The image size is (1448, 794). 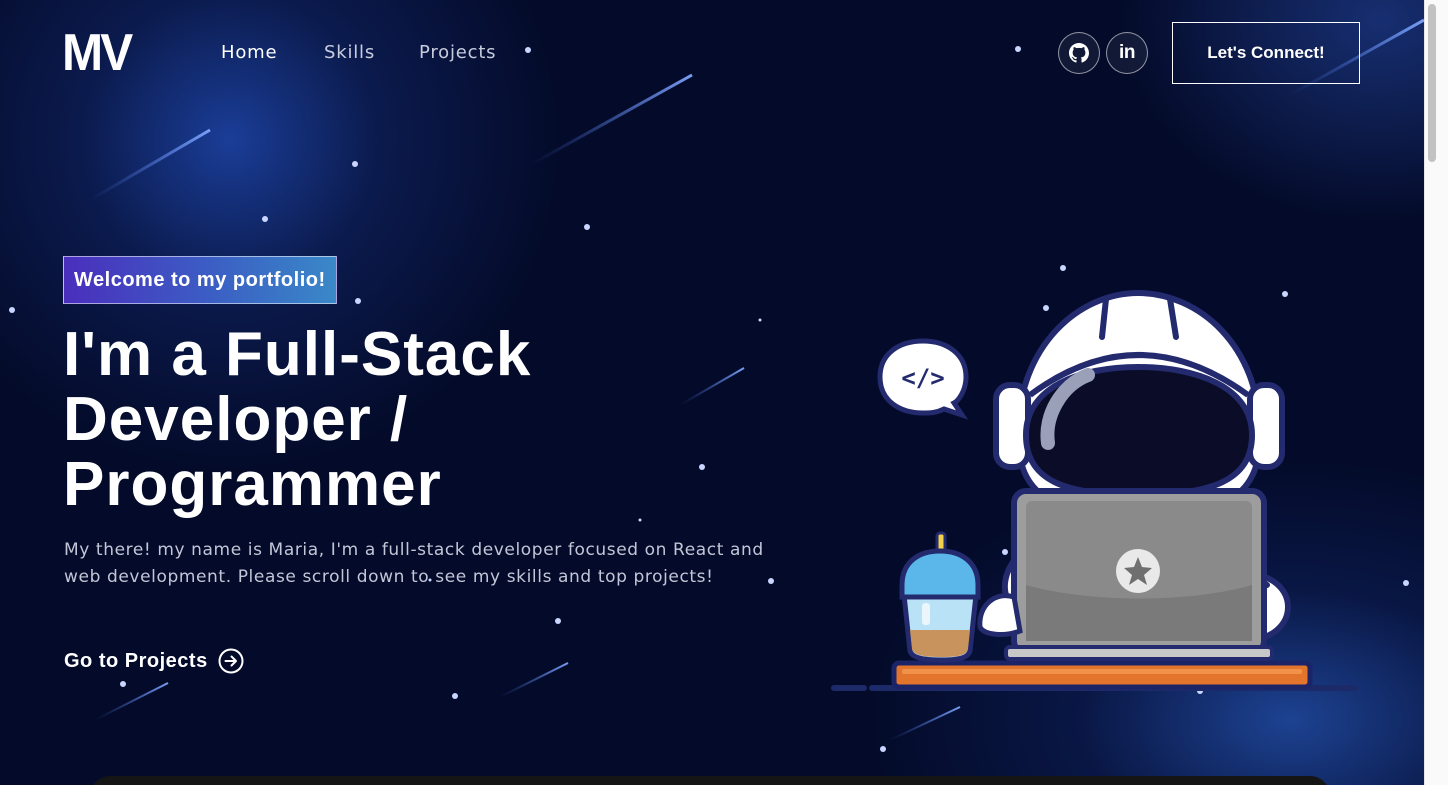 I want to click on headline-line-3: Programmer, so click(x=252, y=484).